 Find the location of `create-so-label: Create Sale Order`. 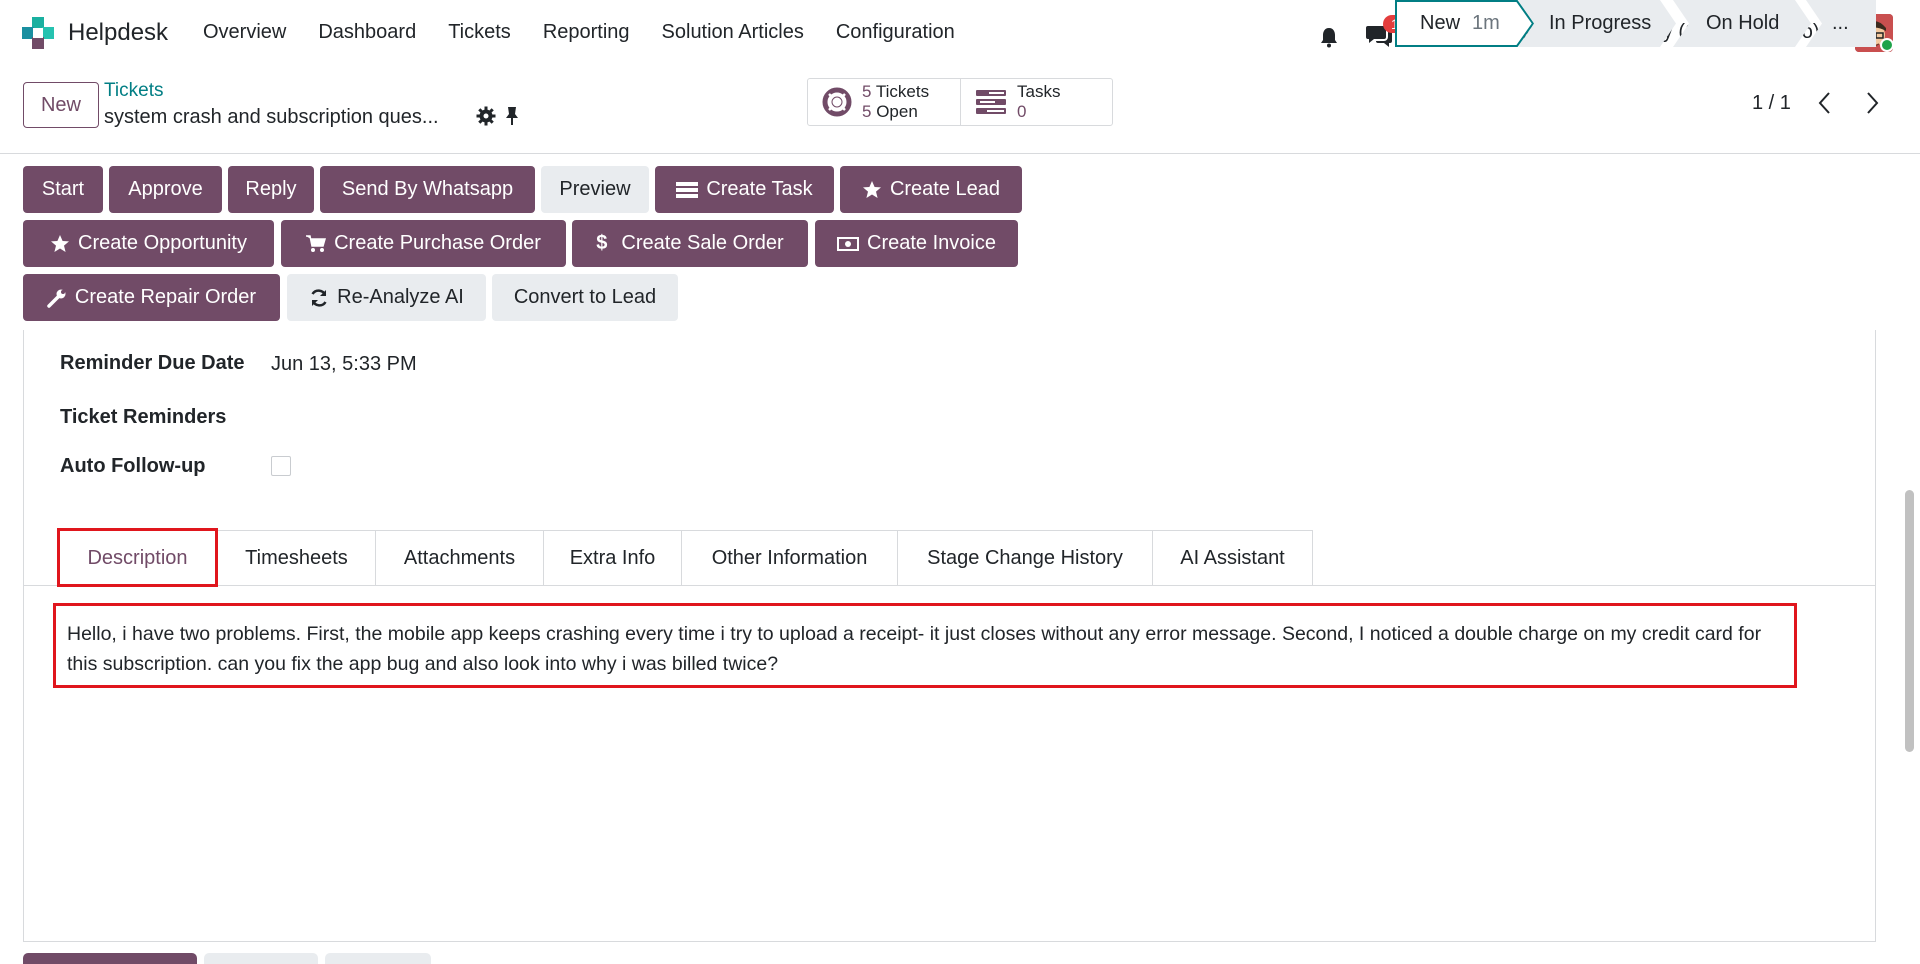

create-so-label: Create Sale Order is located at coordinates (702, 243).